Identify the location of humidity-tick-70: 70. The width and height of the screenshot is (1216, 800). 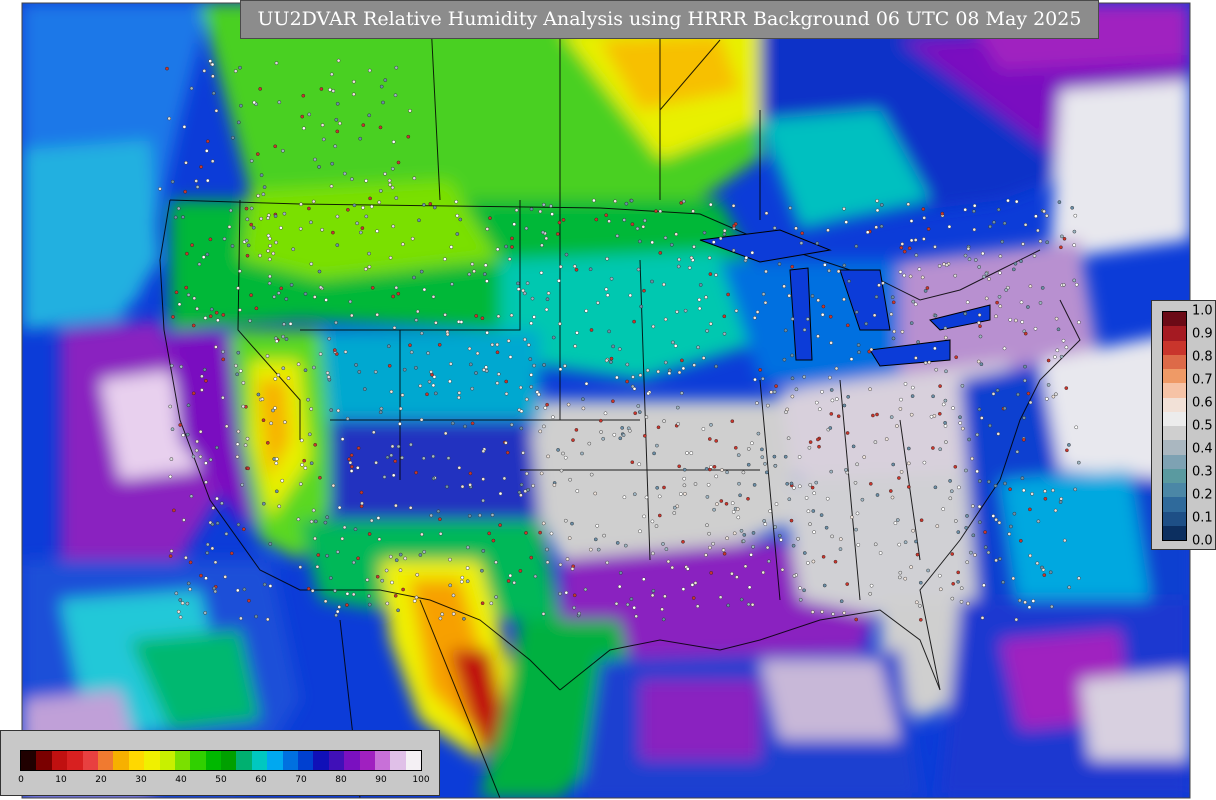
(301, 780).